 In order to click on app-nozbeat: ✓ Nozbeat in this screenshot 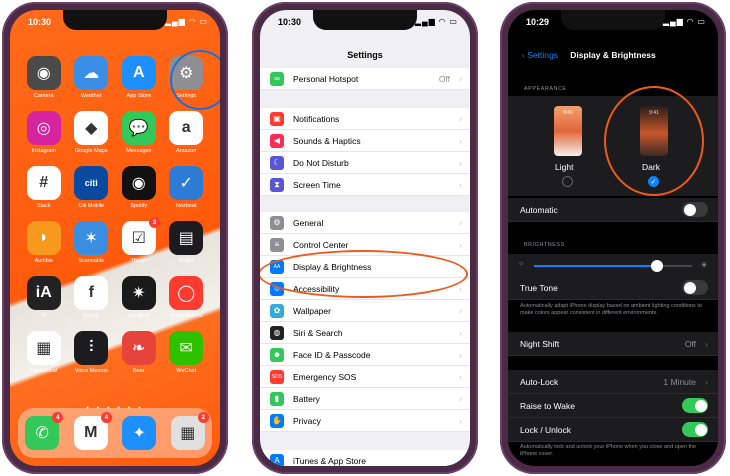, I will do `click(187, 187)`.